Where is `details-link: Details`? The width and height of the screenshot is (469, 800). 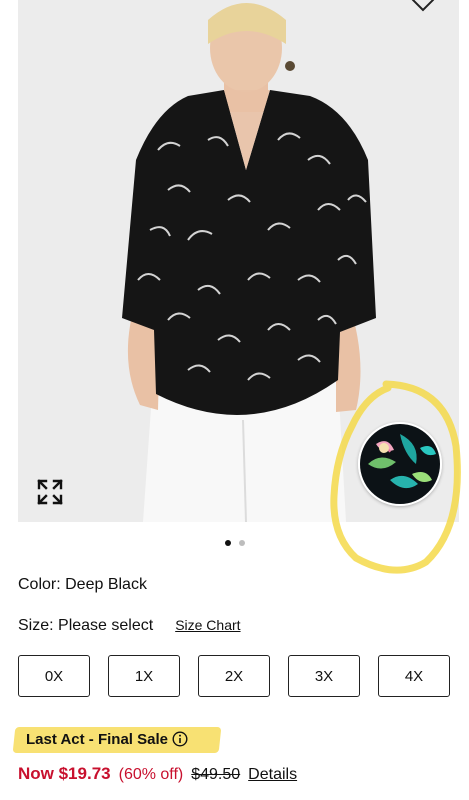
details-link: Details is located at coordinates (272, 775).